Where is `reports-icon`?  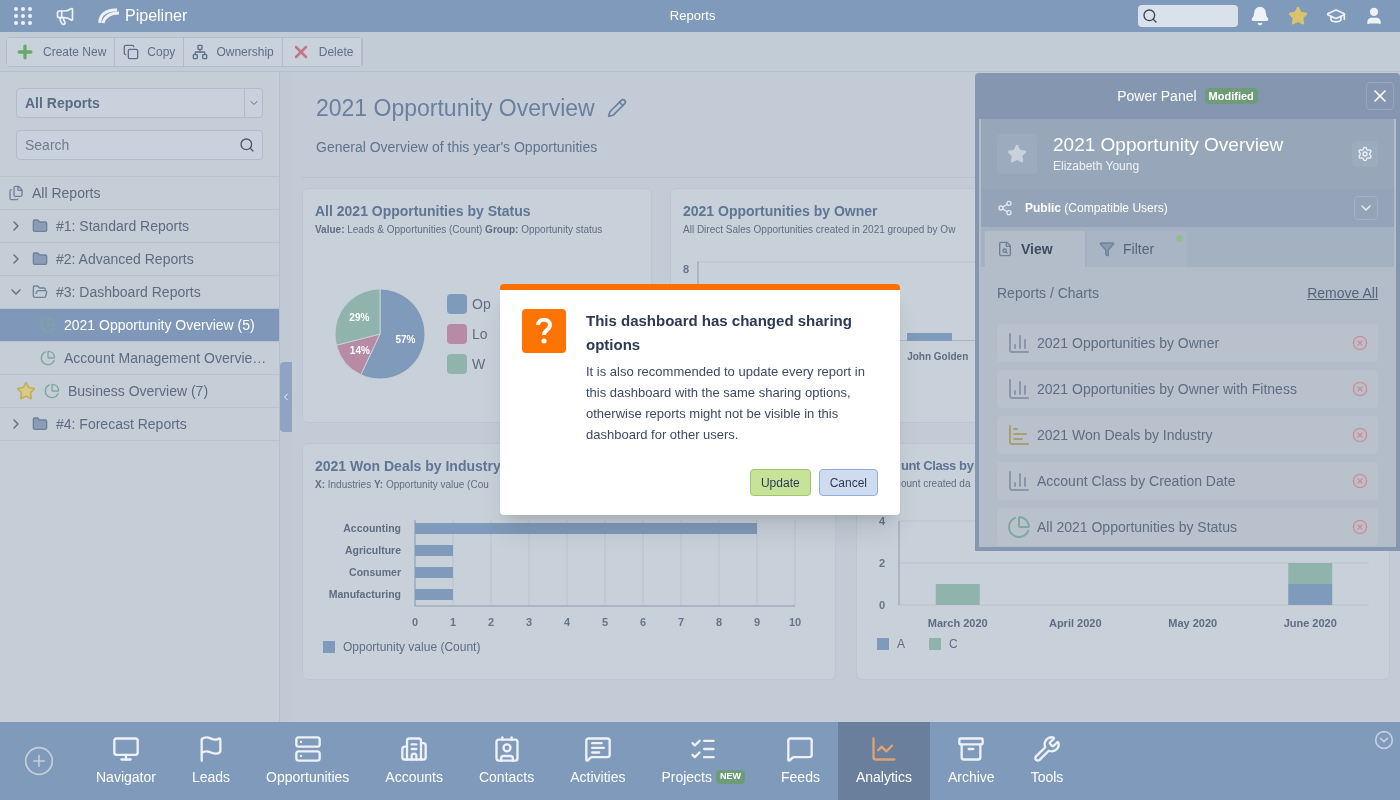 reports-icon is located at coordinates (16, 193).